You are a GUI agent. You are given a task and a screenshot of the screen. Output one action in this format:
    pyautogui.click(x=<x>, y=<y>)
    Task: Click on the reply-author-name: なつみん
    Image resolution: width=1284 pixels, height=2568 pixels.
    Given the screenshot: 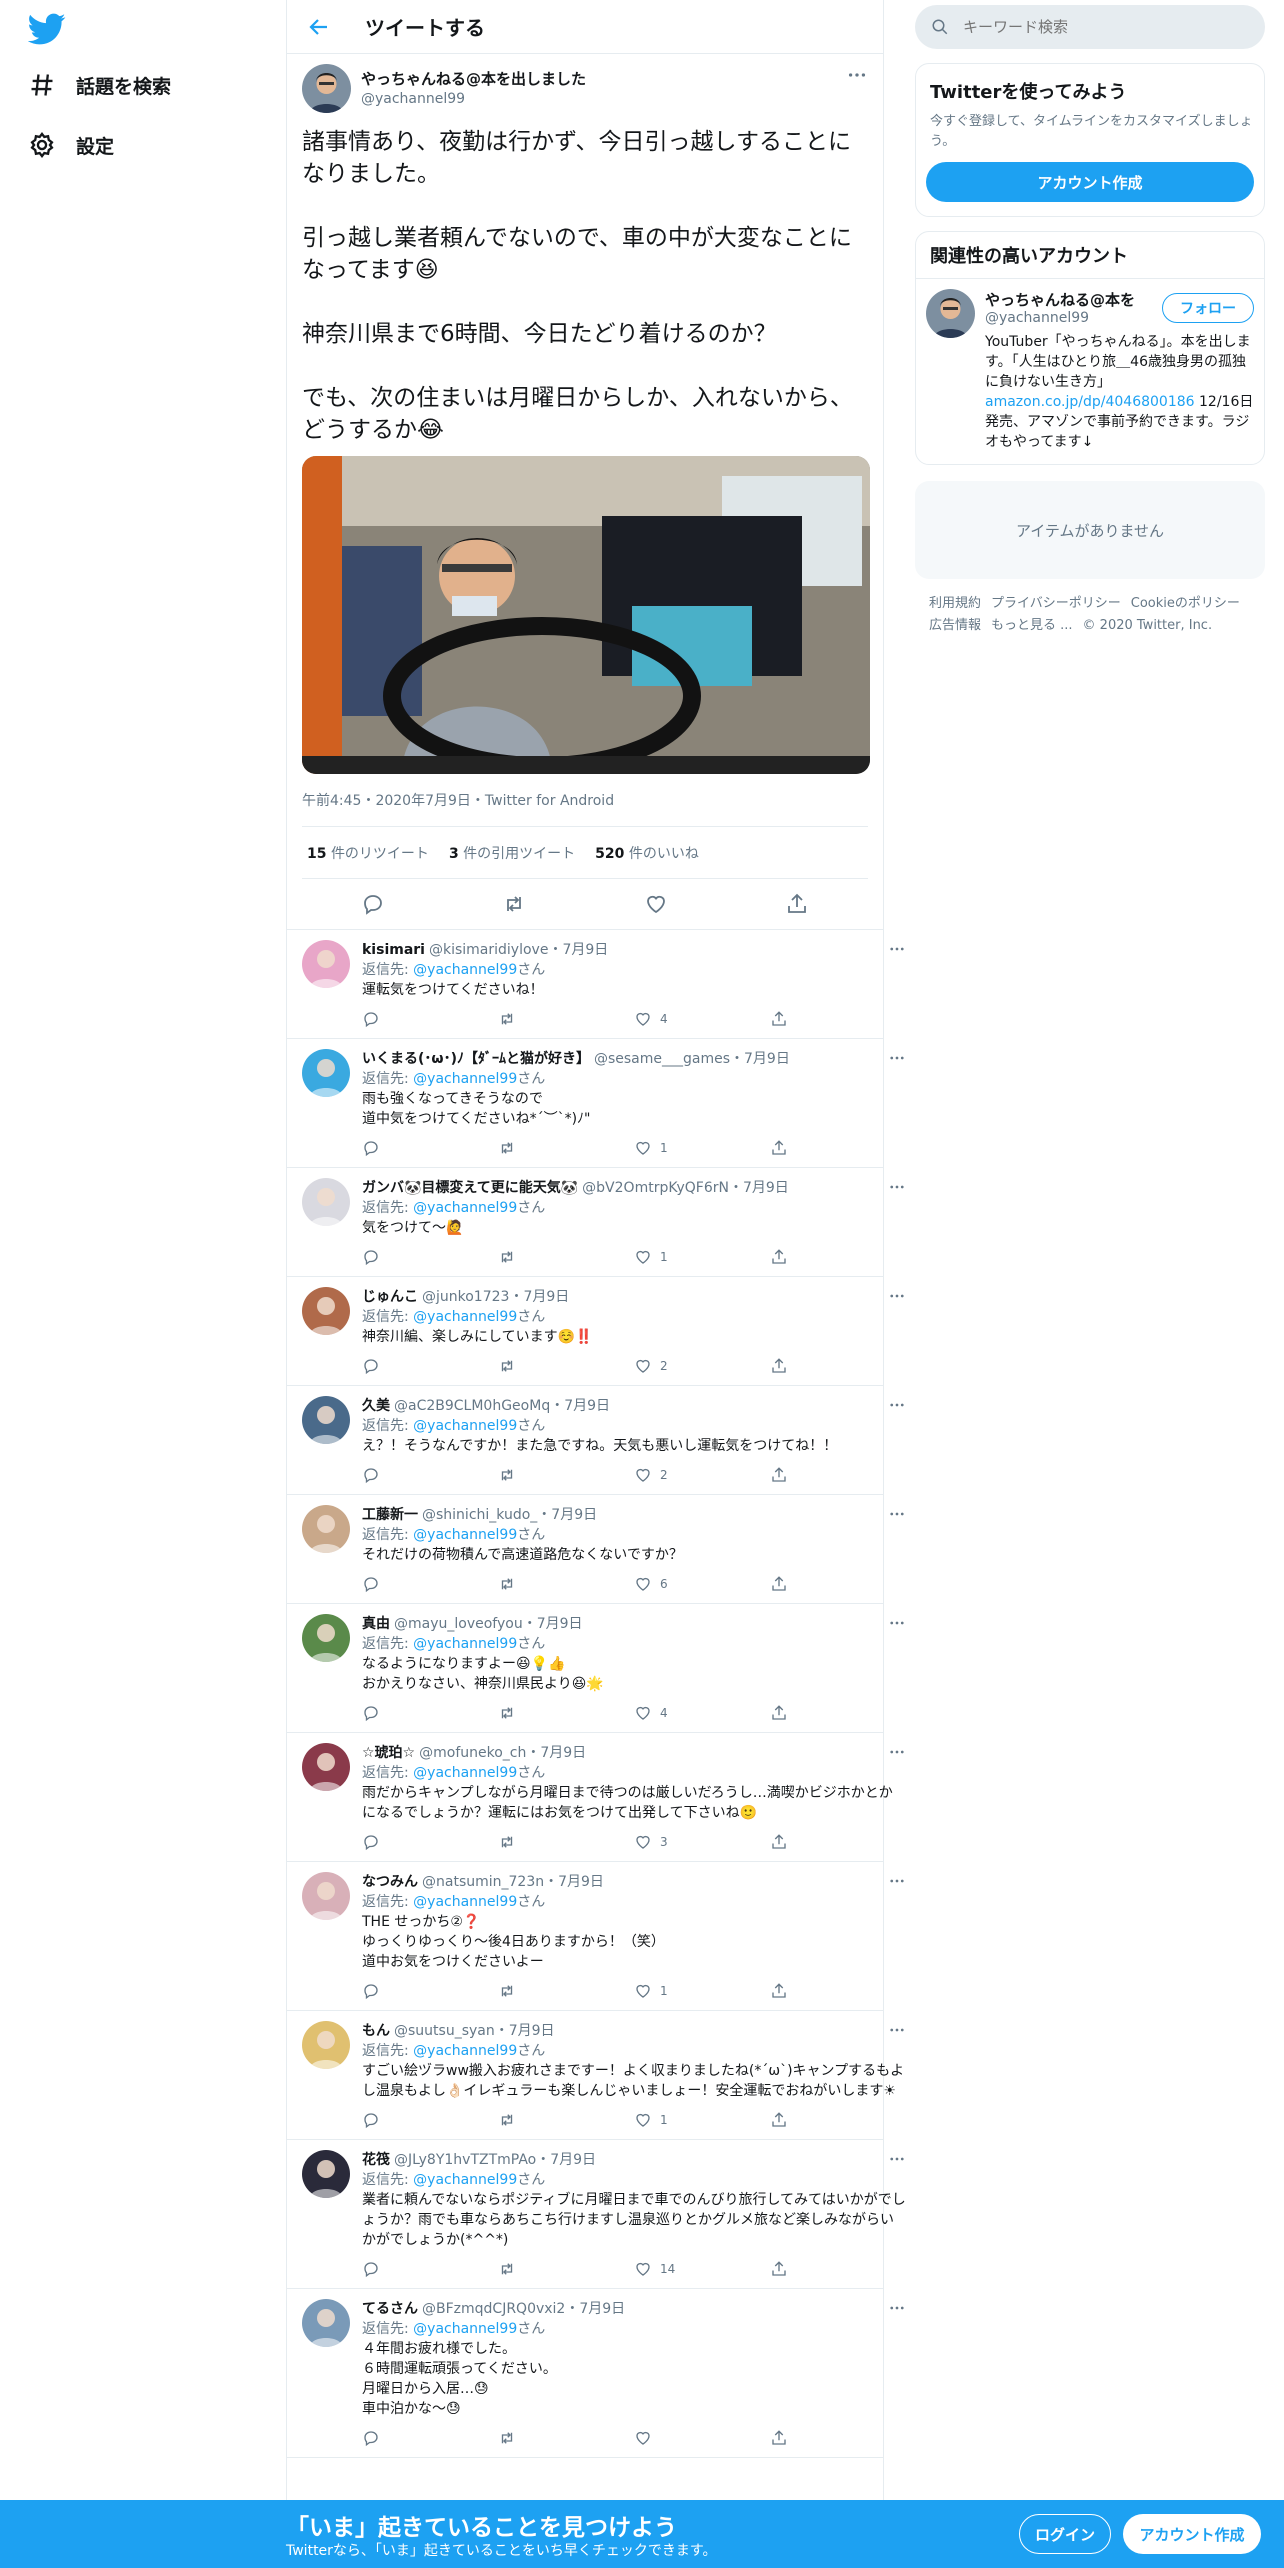 What is the action you would take?
    pyautogui.click(x=390, y=1882)
    